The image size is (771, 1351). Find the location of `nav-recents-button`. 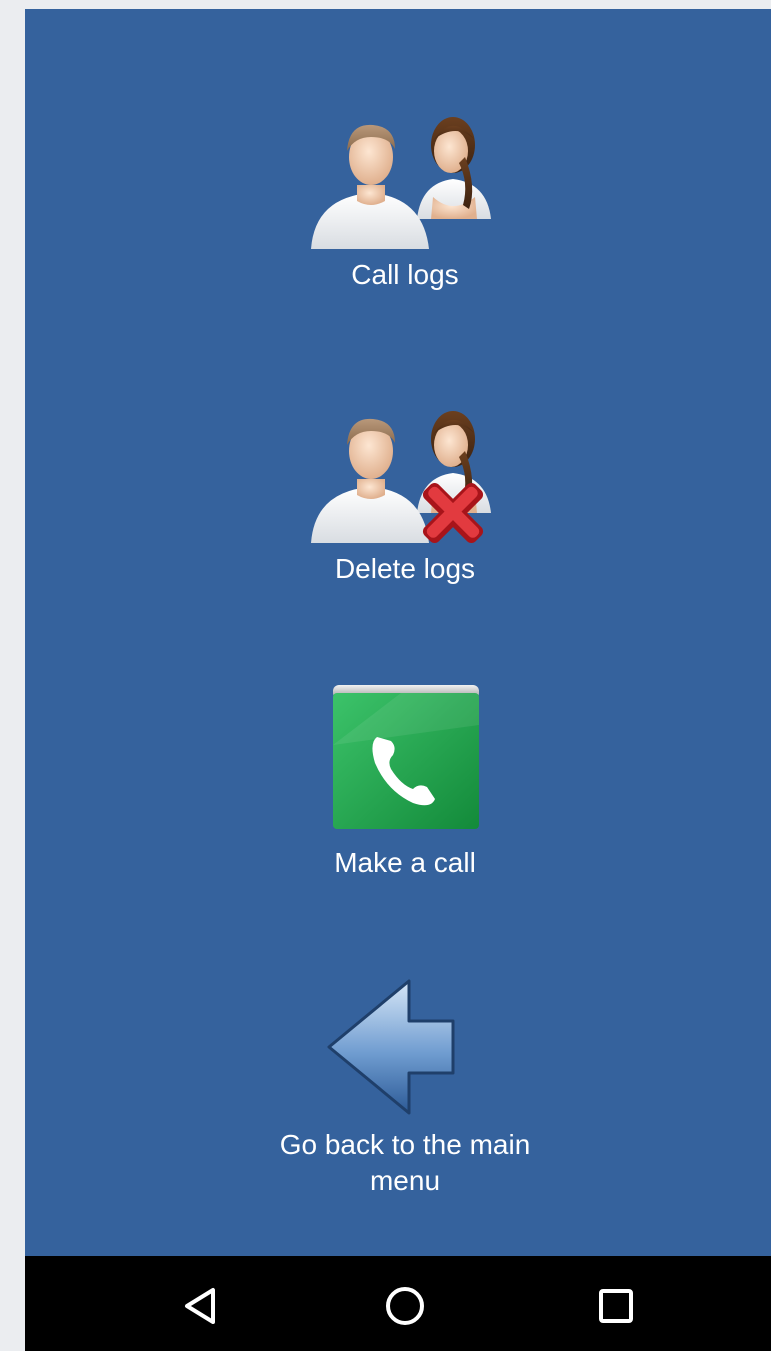

nav-recents-button is located at coordinates (616, 1306).